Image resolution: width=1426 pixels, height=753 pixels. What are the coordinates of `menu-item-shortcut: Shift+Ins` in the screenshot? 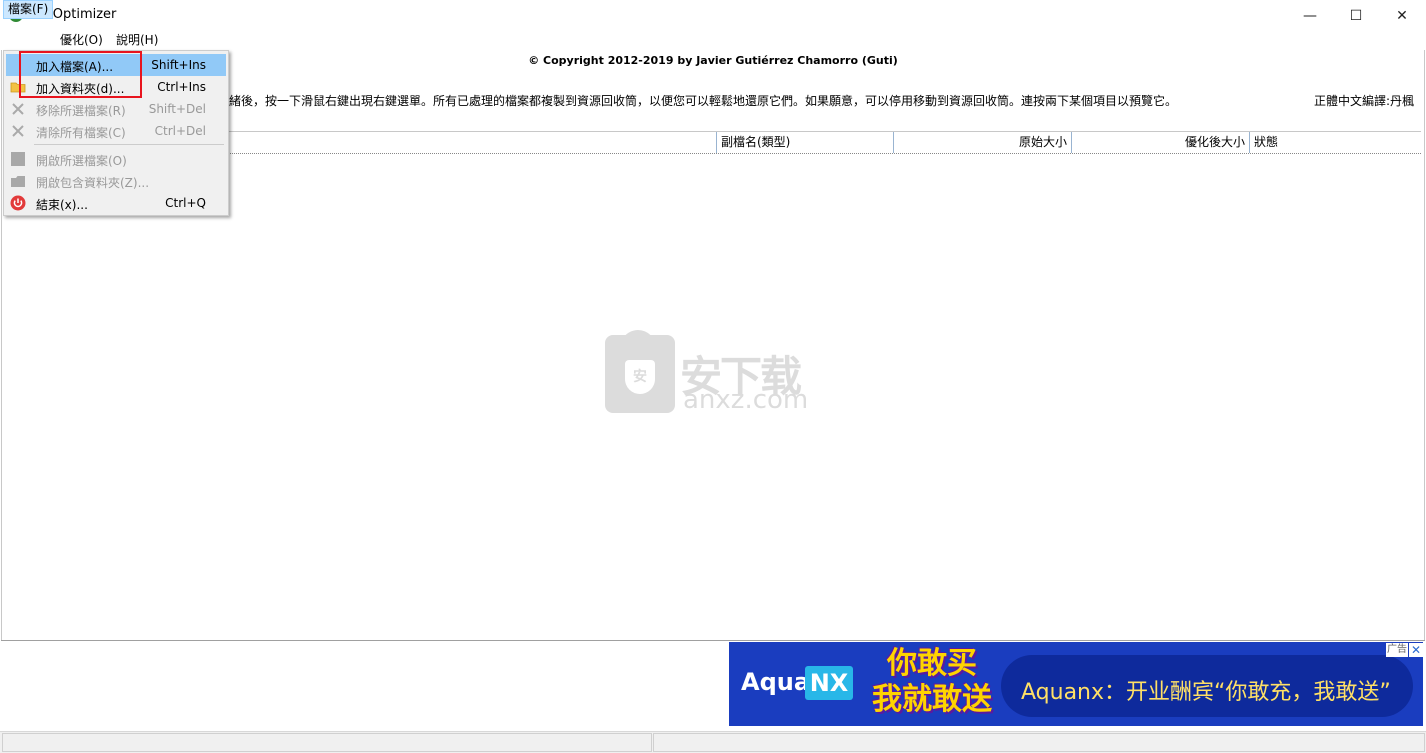 It's located at (178, 65).